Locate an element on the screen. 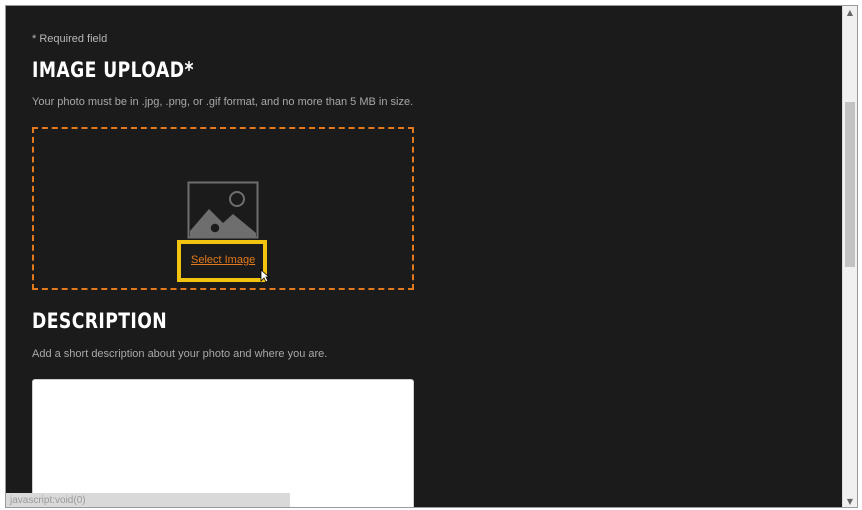 This screenshot has width=862, height=510. scrollbar-thumb is located at coordinates (850, 184).